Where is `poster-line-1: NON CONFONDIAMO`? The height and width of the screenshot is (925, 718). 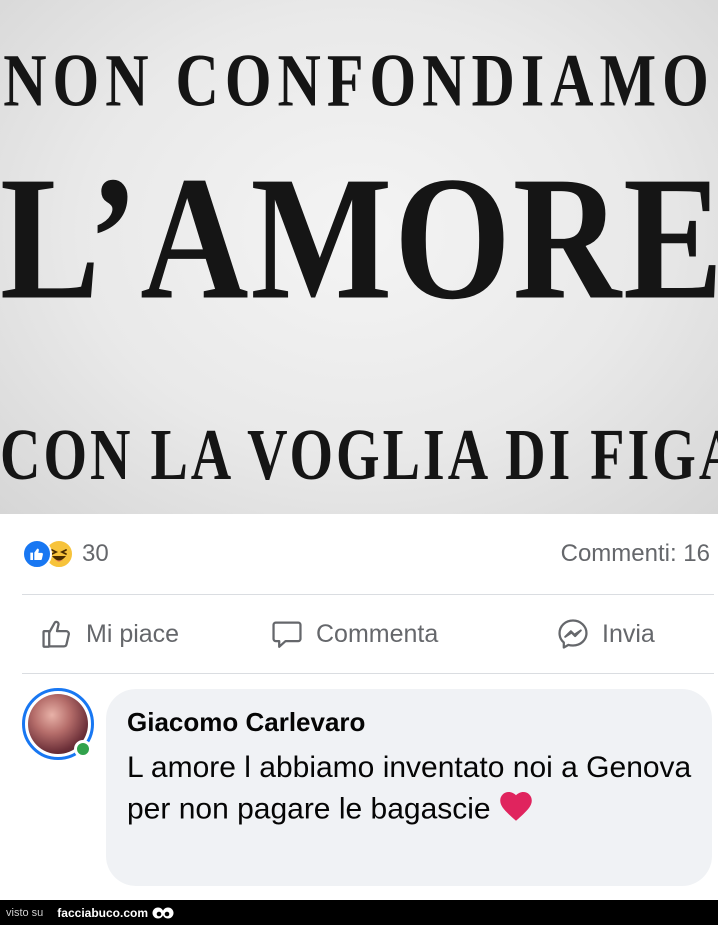
poster-line-1: NON CONFONDIAMO is located at coordinates (359, 80).